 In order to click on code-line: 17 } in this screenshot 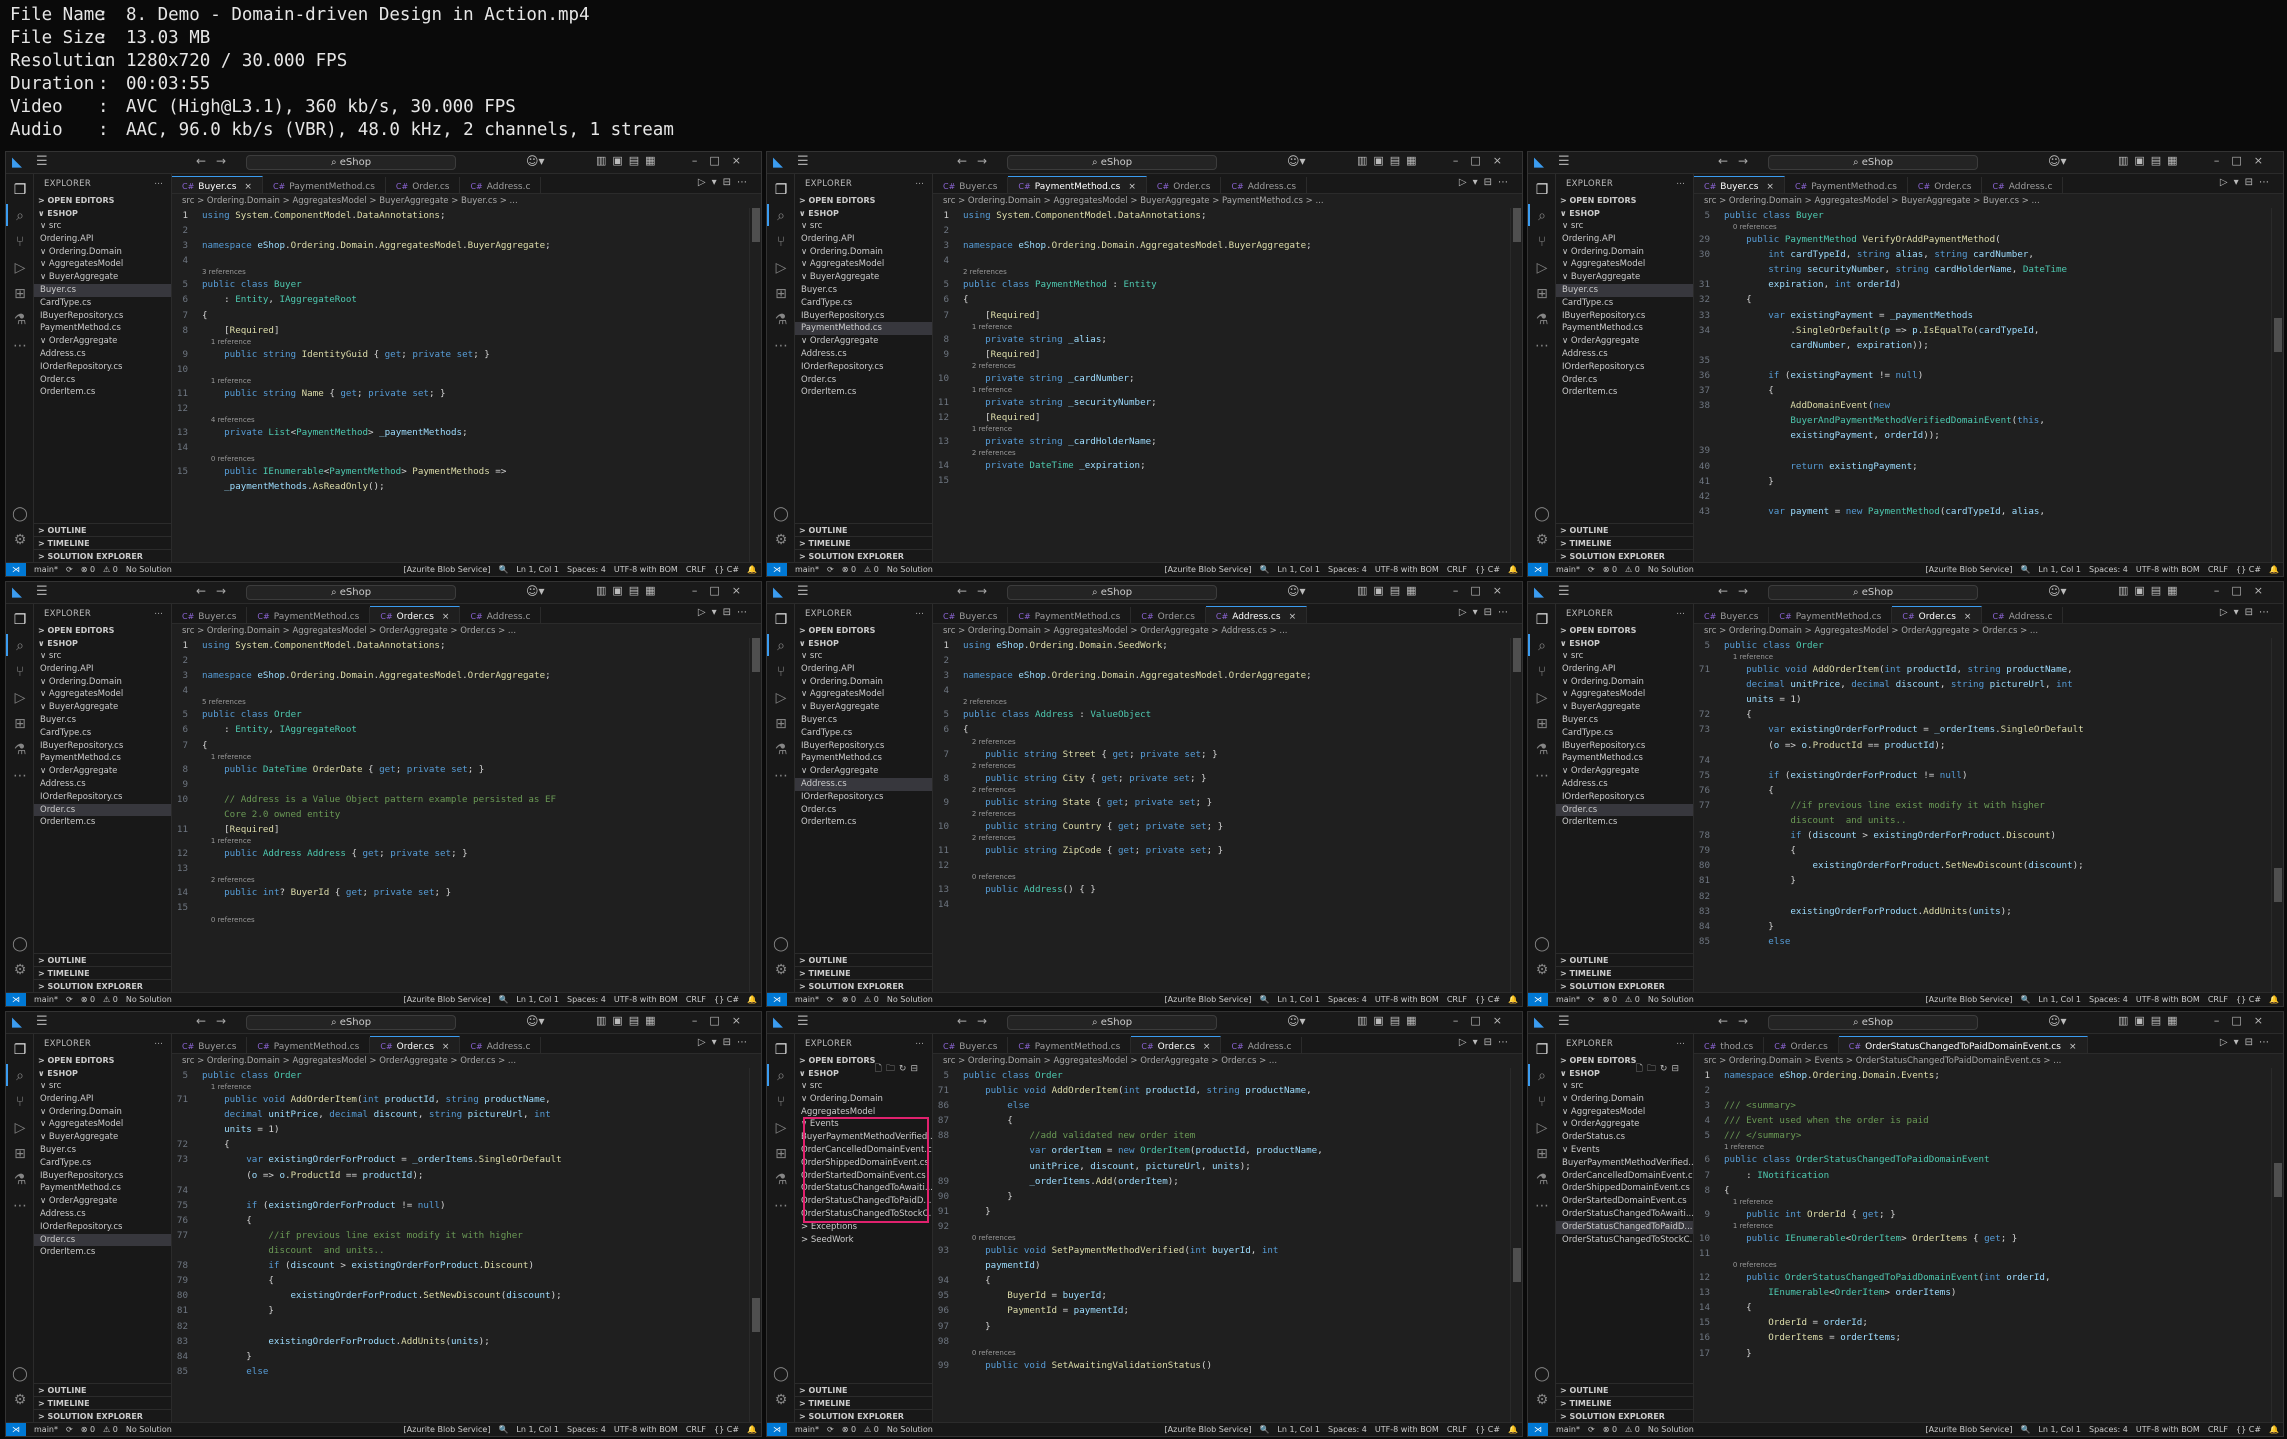, I will do `click(1982, 1353)`.